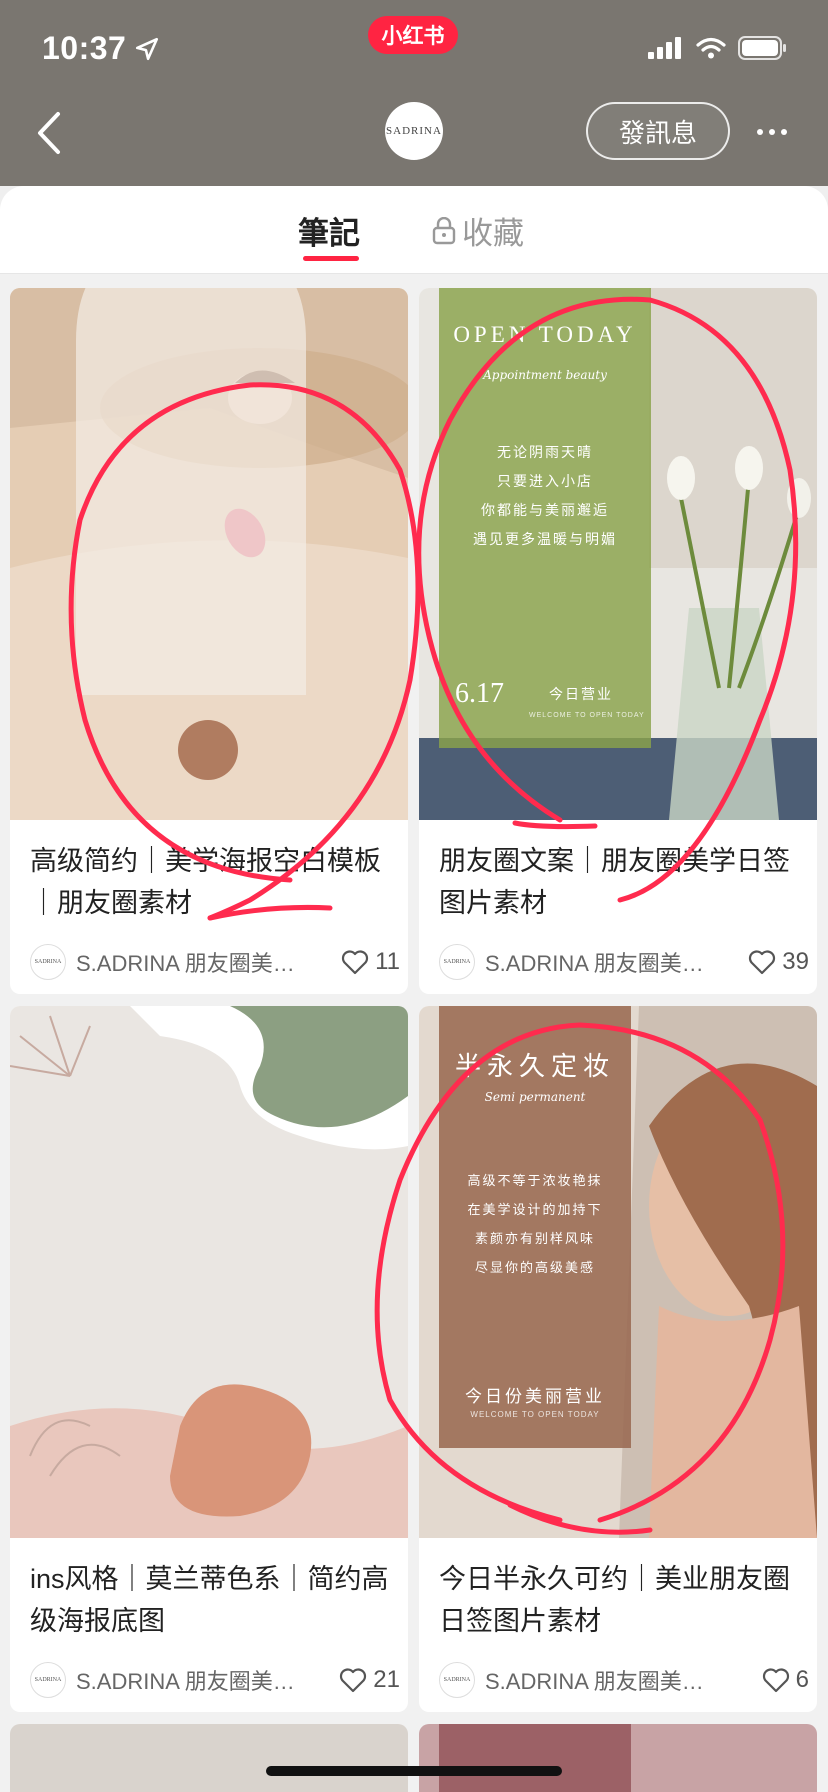 This screenshot has height=1792, width=828. What do you see at coordinates (664, 48) in the screenshot?
I see `signal-icon` at bounding box center [664, 48].